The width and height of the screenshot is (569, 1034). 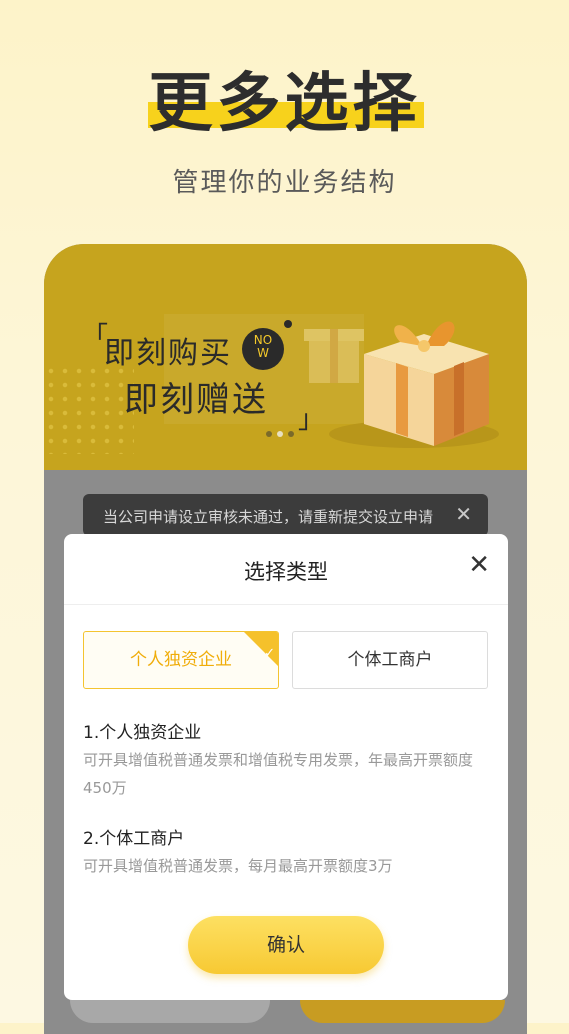 What do you see at coordinates (142, 733) in the screenshot?
I see `description-heading-1: 1.个人独资企业` at bounding box center [142, 733].